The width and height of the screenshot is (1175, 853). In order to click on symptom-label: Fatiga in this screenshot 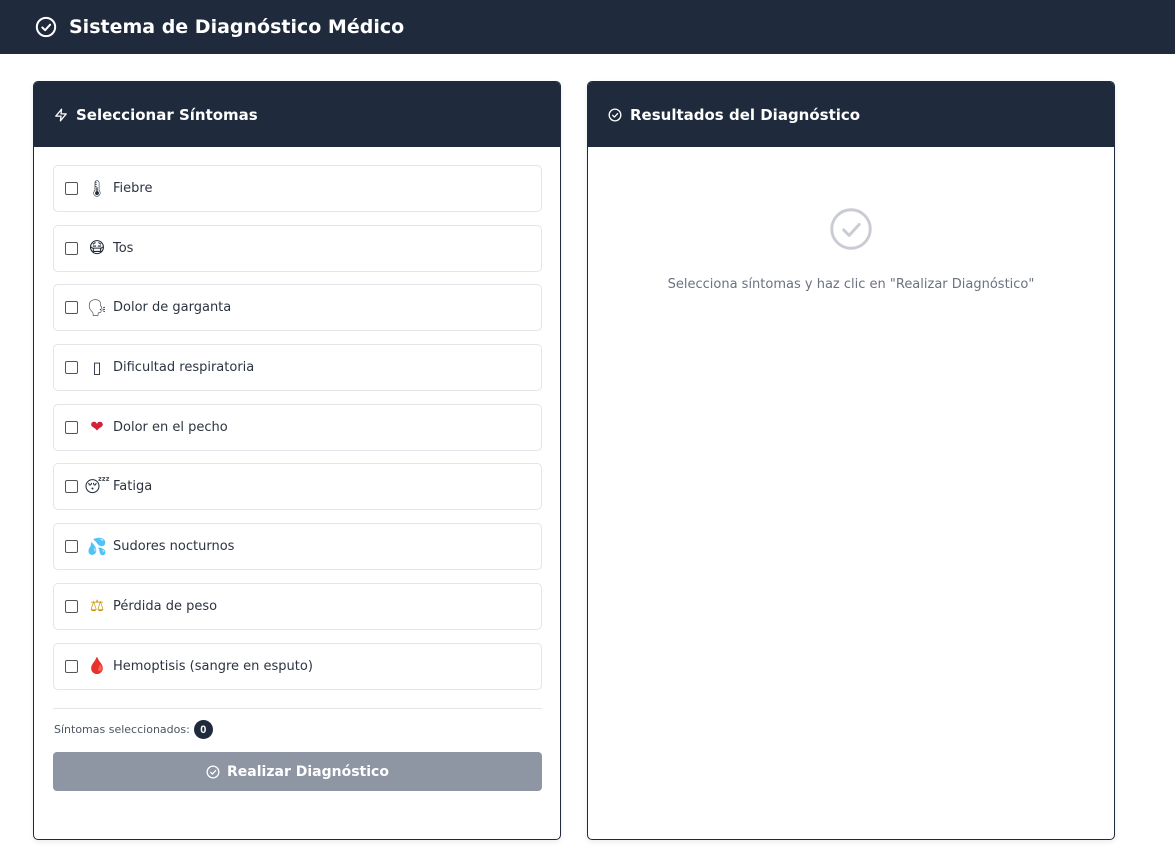, I will do `click(133, 487)`.